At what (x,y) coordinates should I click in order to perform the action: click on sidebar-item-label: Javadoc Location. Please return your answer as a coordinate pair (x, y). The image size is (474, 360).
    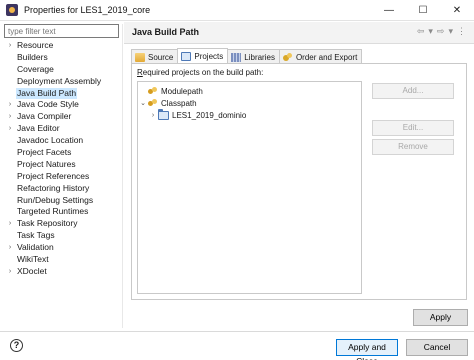
    Looking at the image, I should click on (50, 140).